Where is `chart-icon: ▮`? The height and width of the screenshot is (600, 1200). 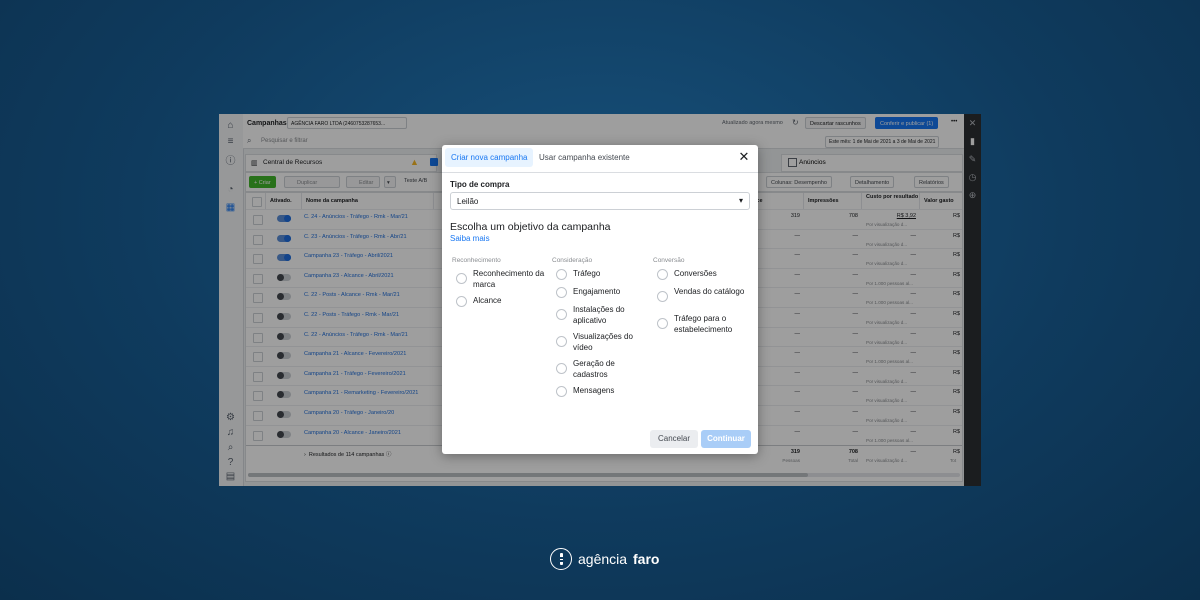 chart-icon: ▮ is located at coordinates (972, 141).